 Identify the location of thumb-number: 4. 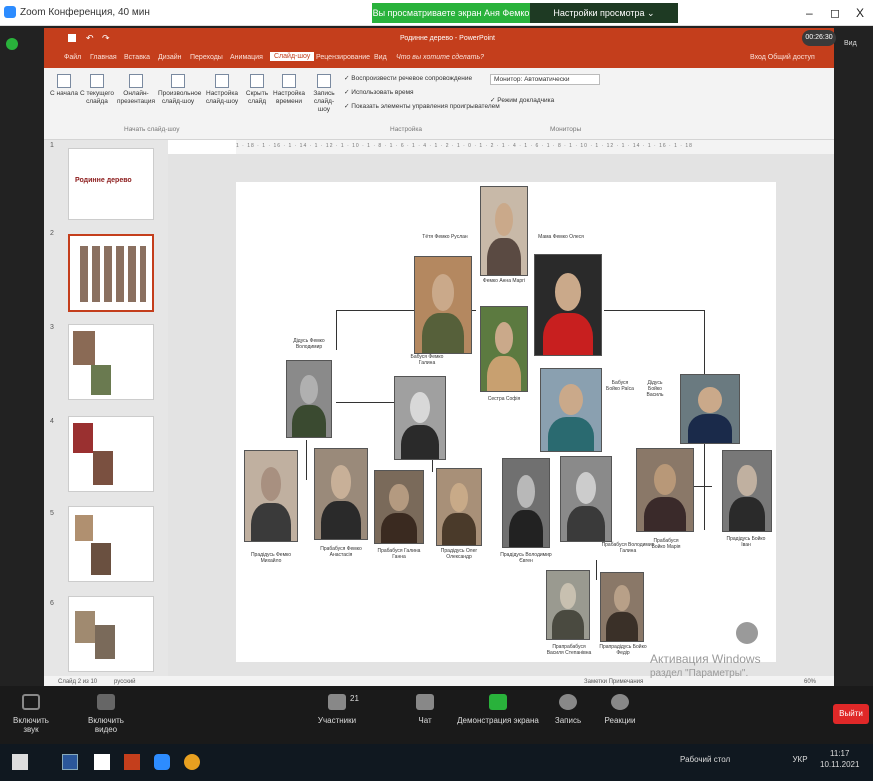
(52, 421).